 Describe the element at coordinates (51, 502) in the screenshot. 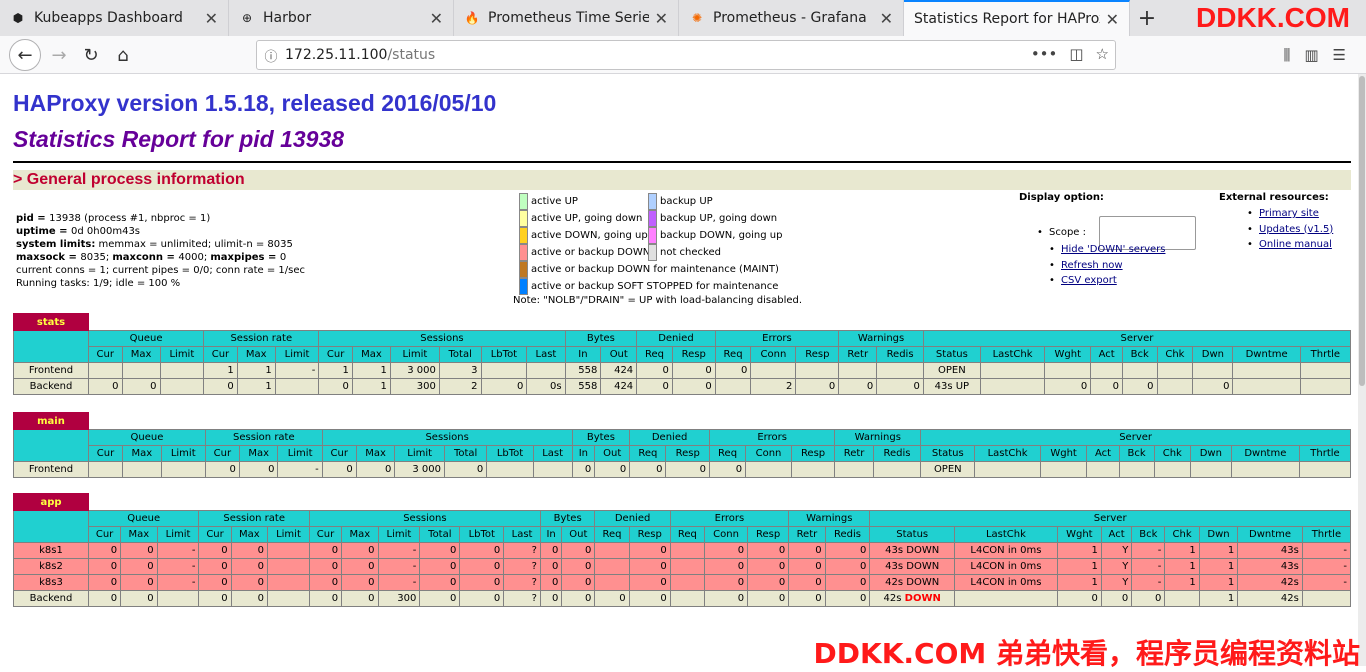

I see `proxy-name: app` at that location.